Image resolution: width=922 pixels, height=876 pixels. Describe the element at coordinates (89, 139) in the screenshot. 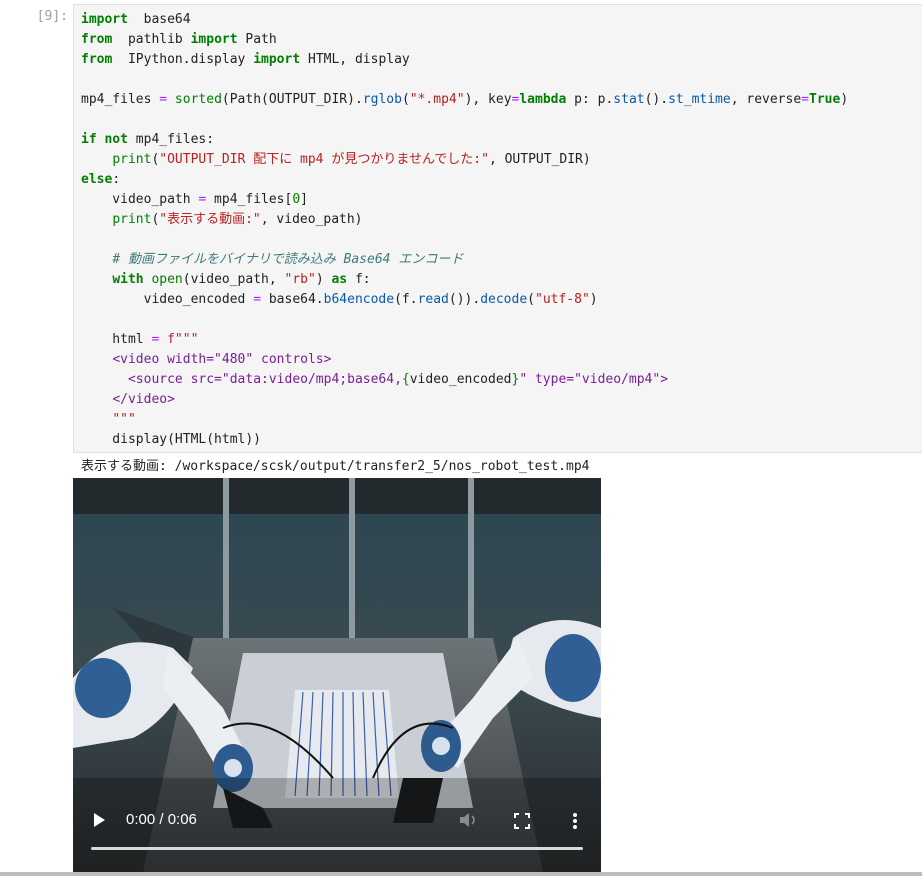

I see `code-token: if` at that location.